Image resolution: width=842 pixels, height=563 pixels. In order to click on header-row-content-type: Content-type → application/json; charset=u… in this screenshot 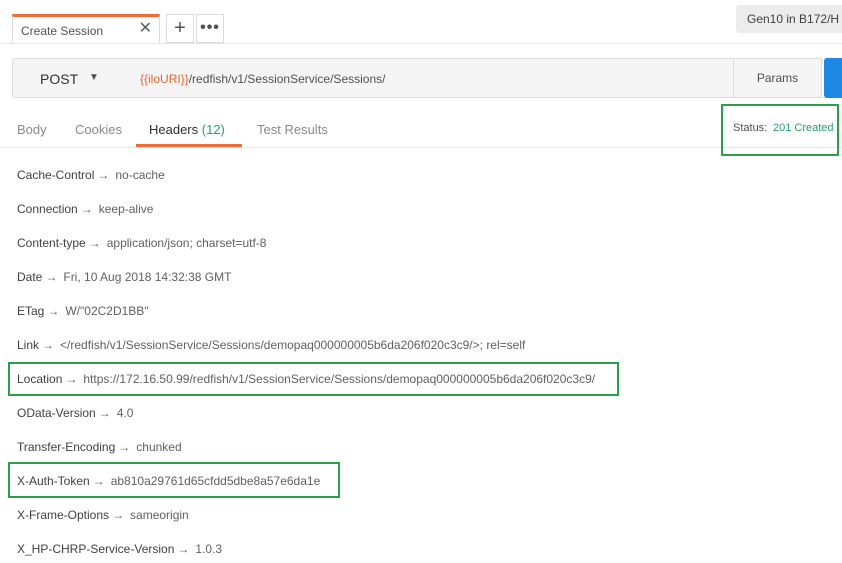, I will do `click(141, 243)`.